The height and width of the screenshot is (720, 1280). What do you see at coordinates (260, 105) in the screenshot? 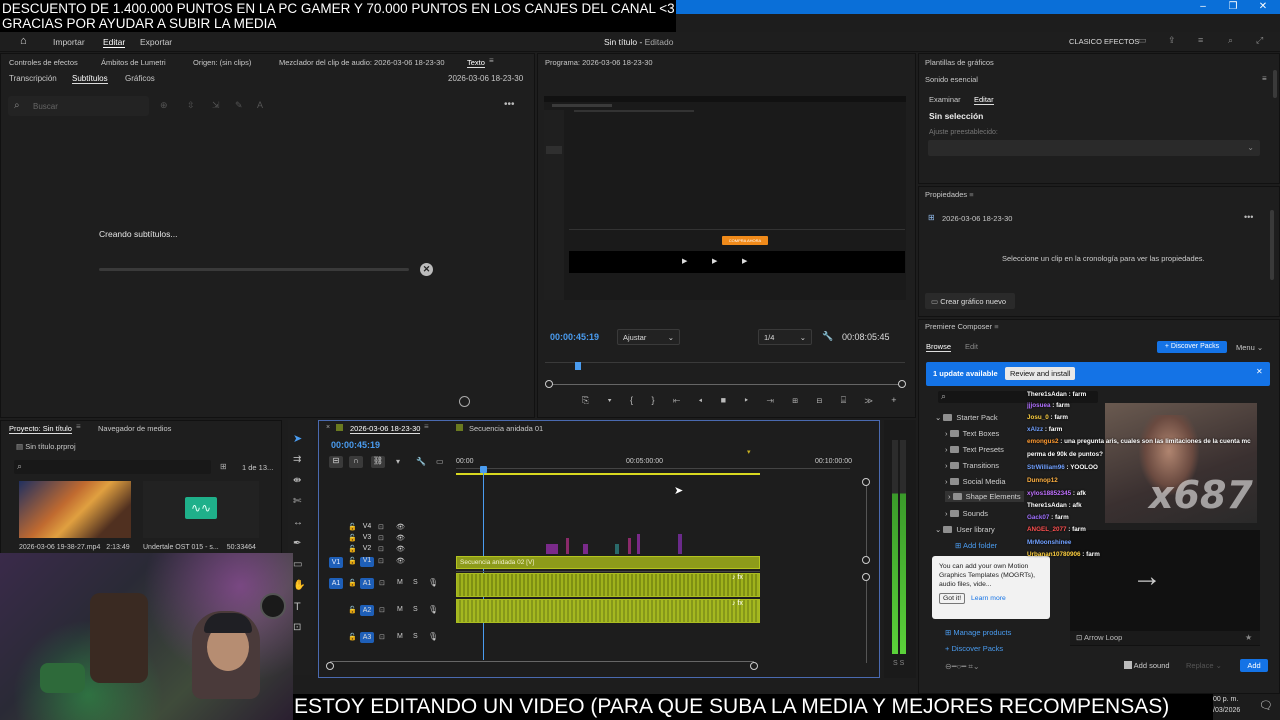
I see `translate-icon: A` at bounding box center [260, 105].